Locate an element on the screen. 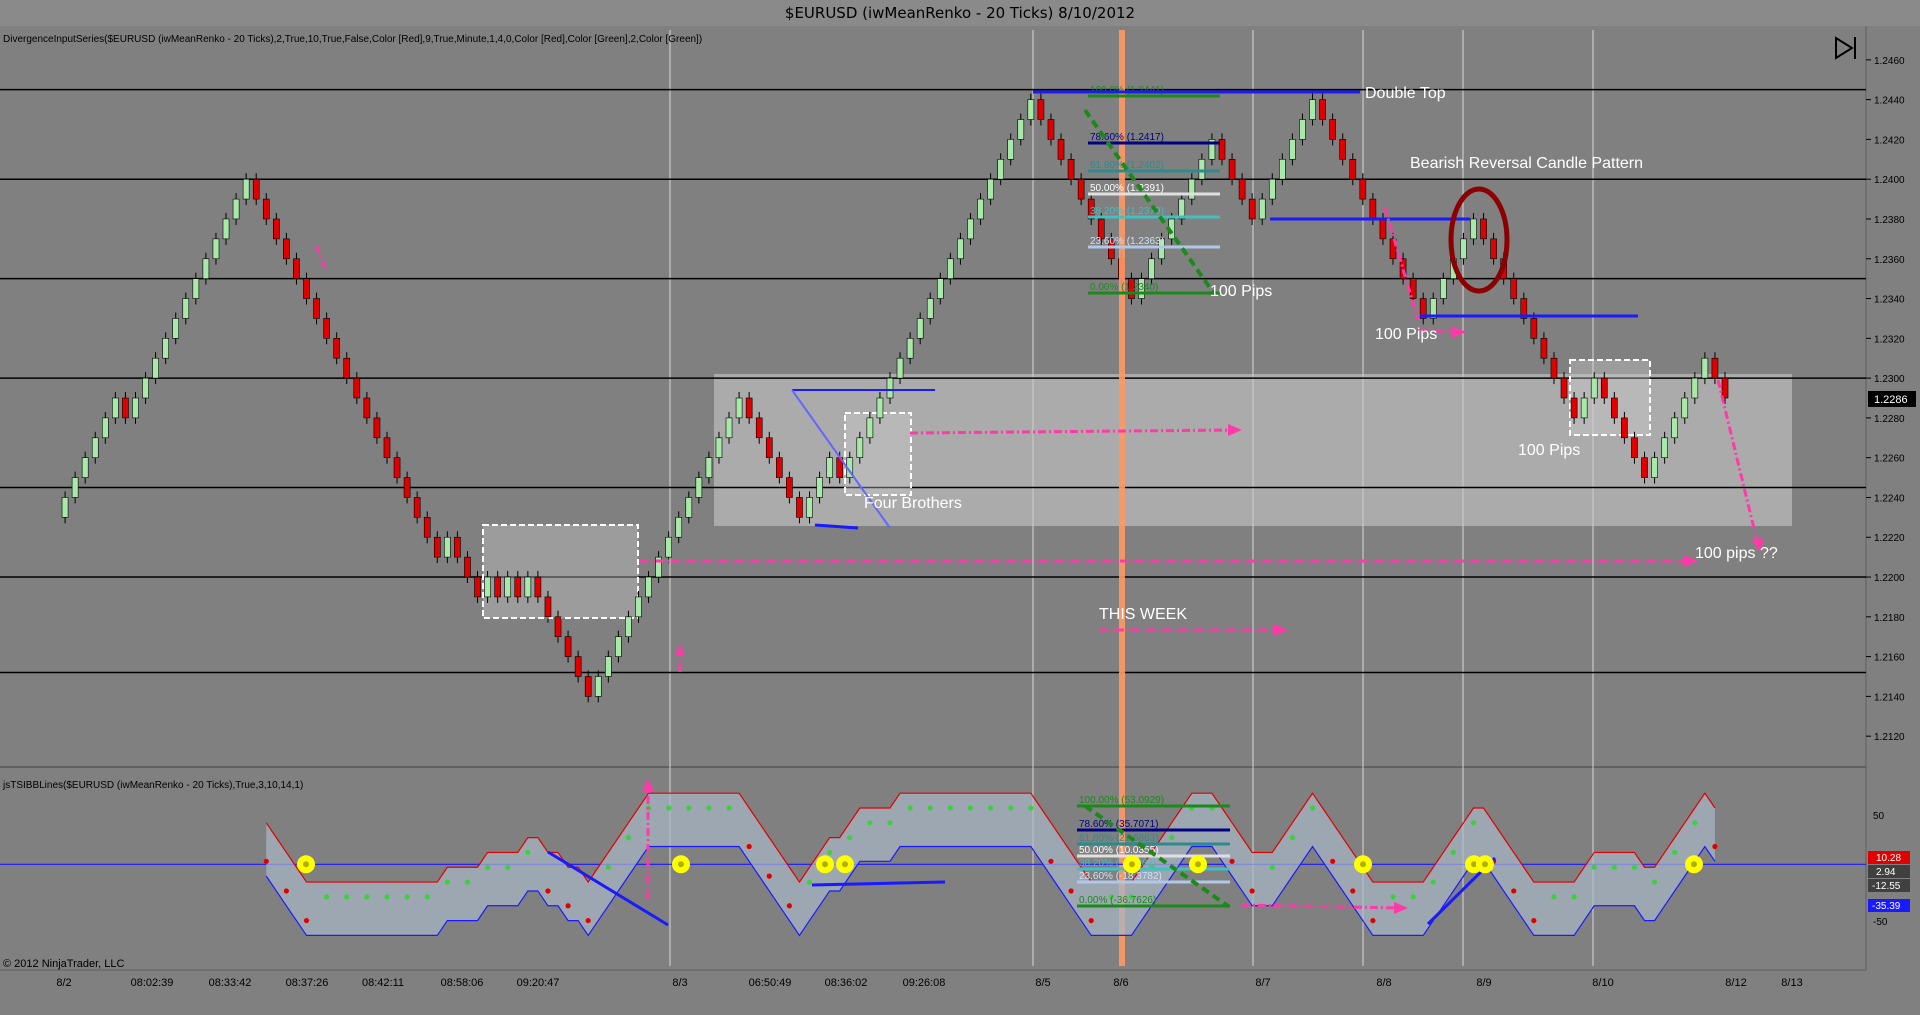 The width and height of the screenshot is (1920, 1015). x-tick-10: 09:26:08 is located at coordinates (924, 983).